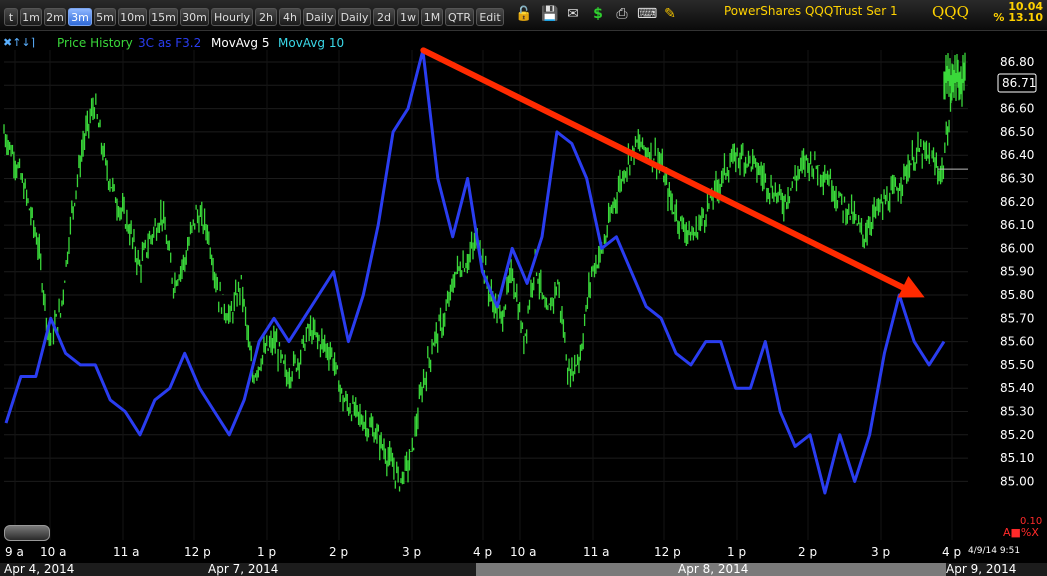  What do you see at coordinates (713, 569) in the screenshot?
I see `date-label: Apr 8, 2014` at bounding box center [713, 569].